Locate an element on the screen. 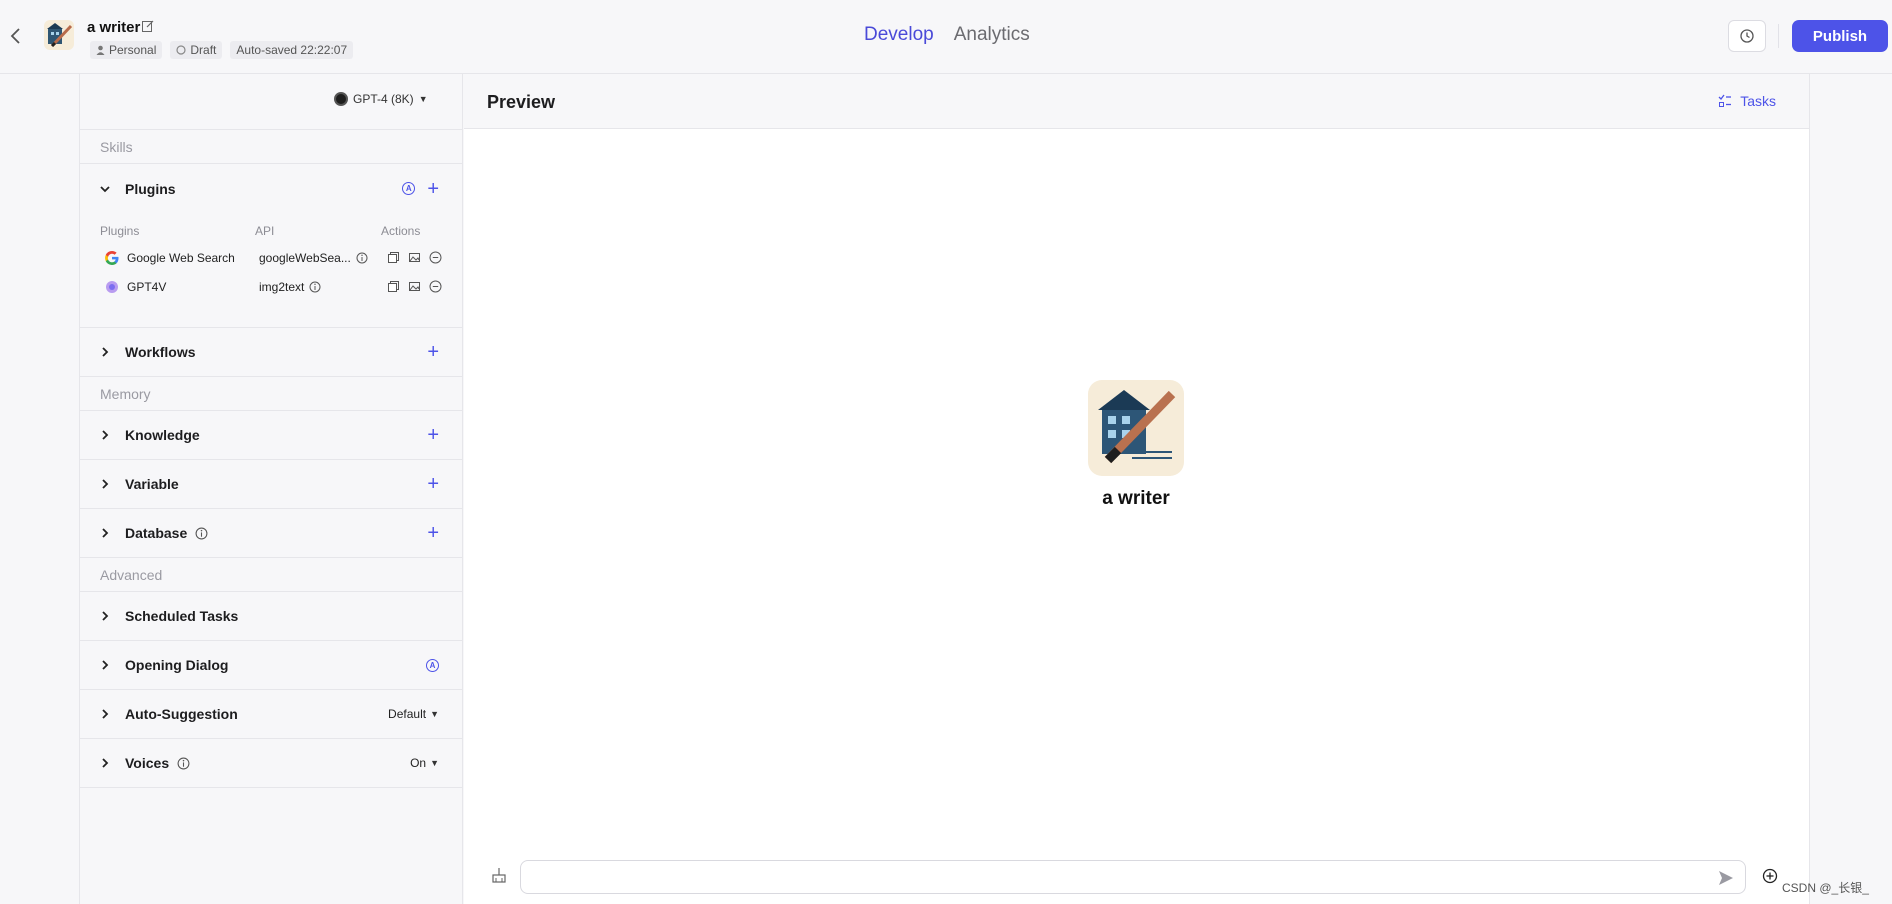 The height and width of the screenshot is (904, 1892). voices-row: Voices On ▼ is located at coordinates (271, 763).